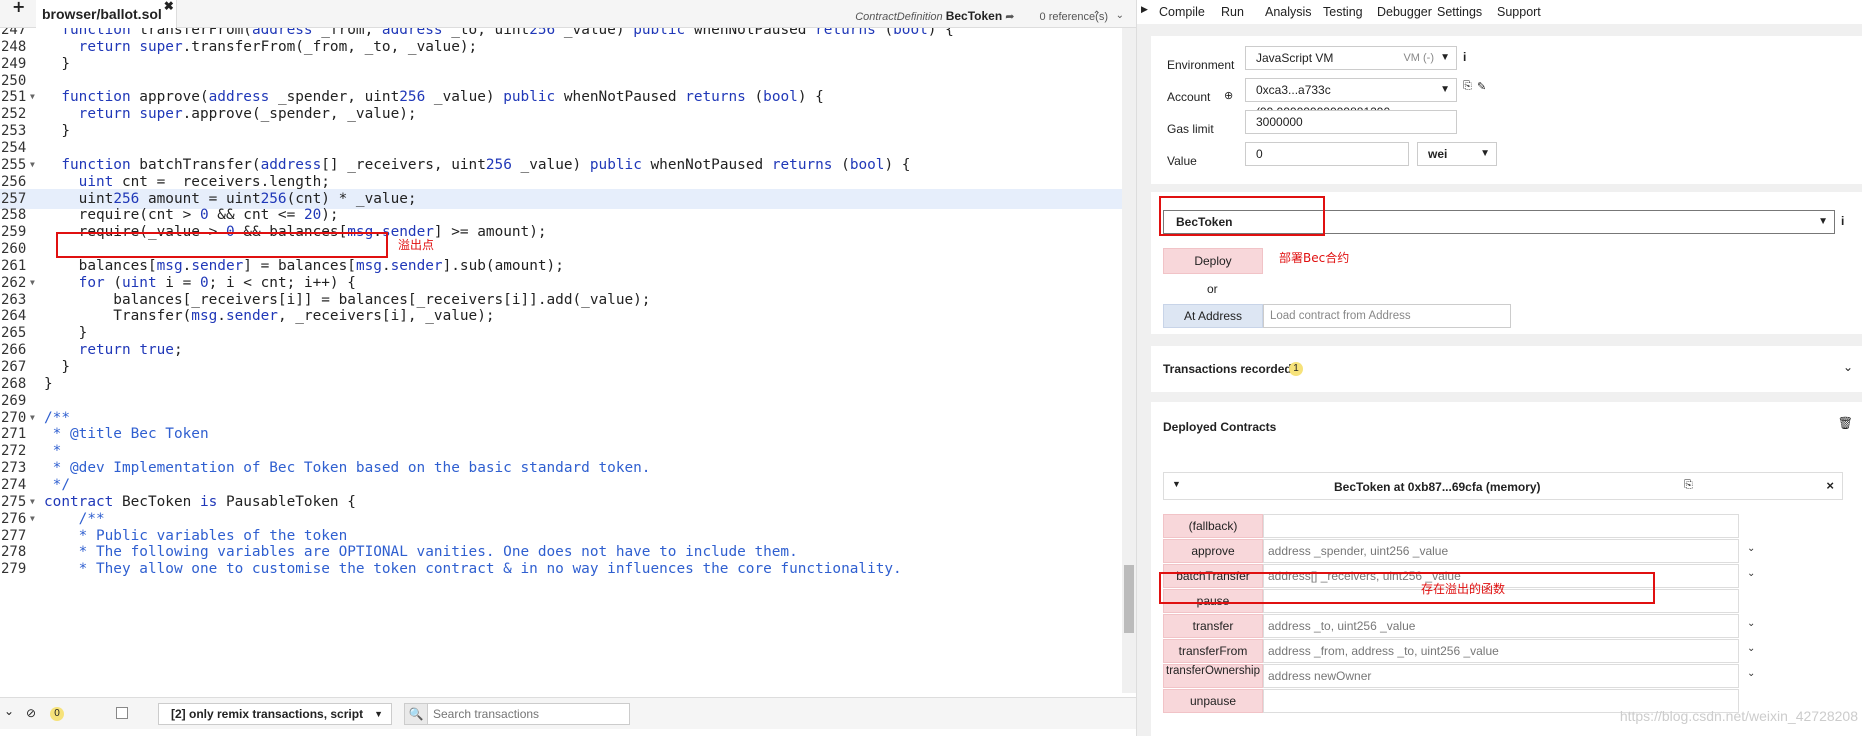  I want to click on deployed-contracts-title: Deployed Contracts, so click(1220, 427).